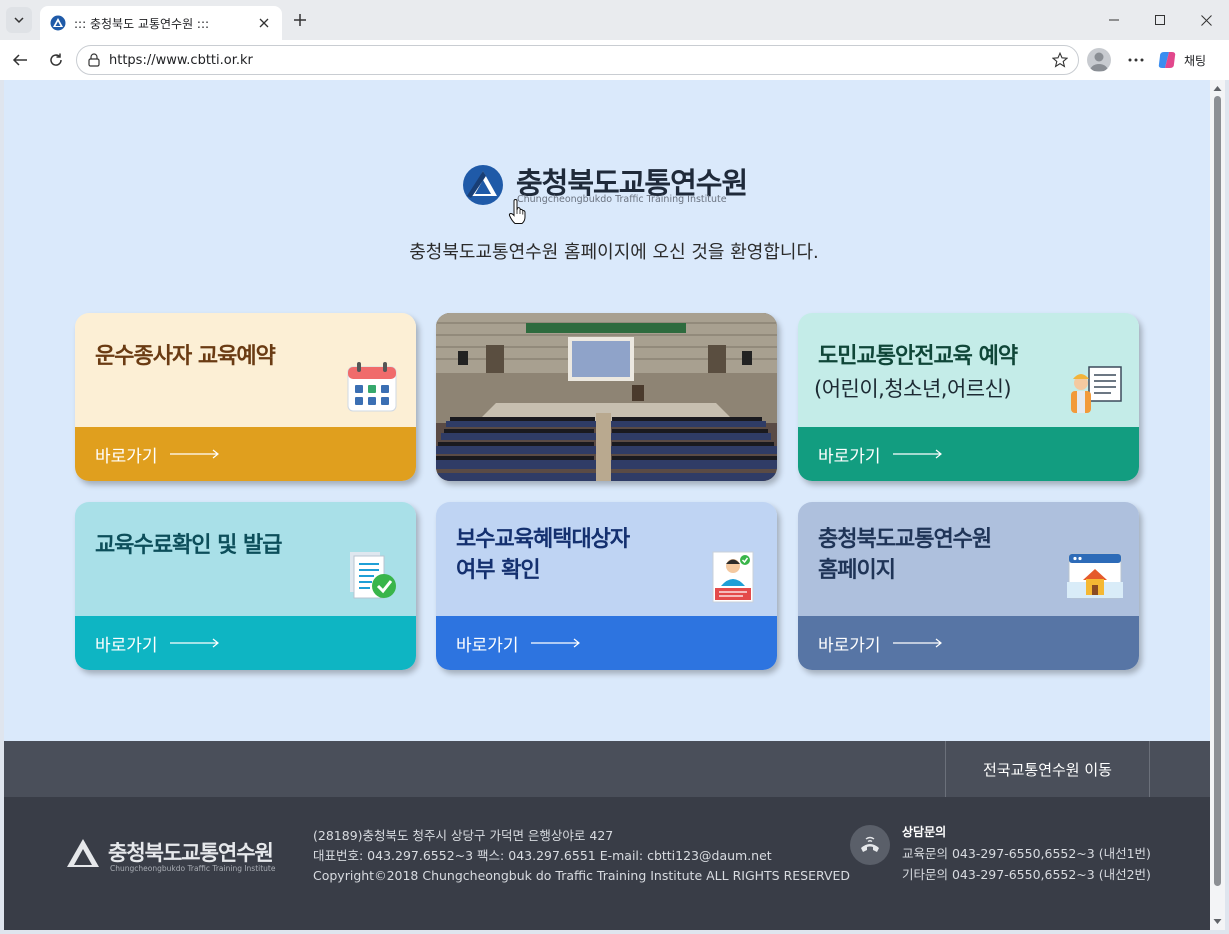  I want to click on minimize-icon, so click(1114, 20).